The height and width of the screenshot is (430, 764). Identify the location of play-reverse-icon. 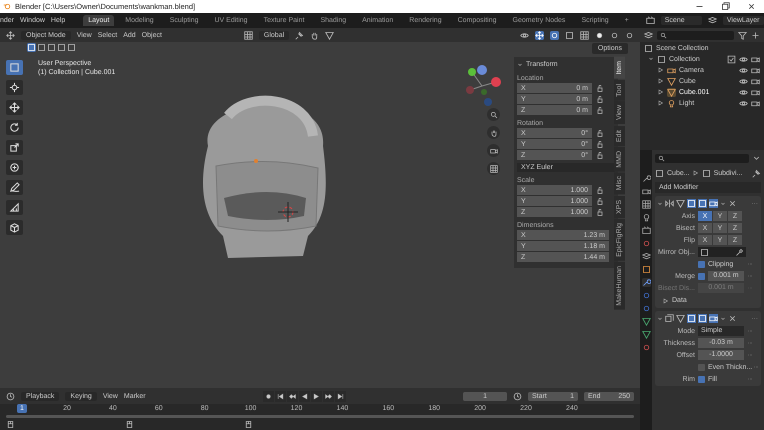
(304, 396).